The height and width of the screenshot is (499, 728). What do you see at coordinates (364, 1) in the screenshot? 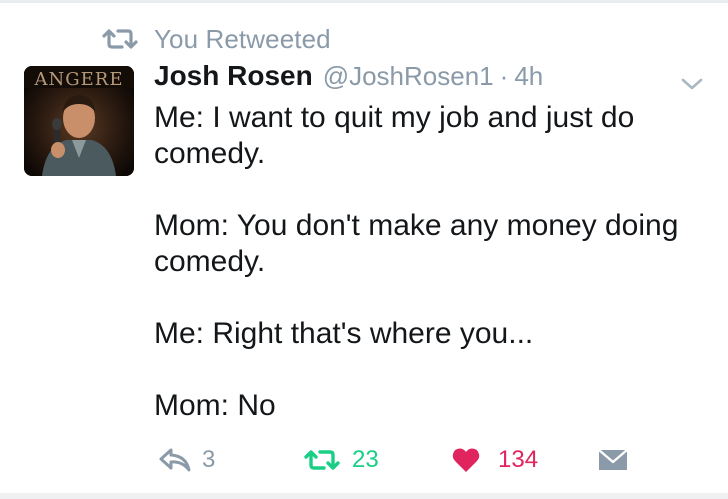
I see `top-divider` at bounding box center [364, 1].